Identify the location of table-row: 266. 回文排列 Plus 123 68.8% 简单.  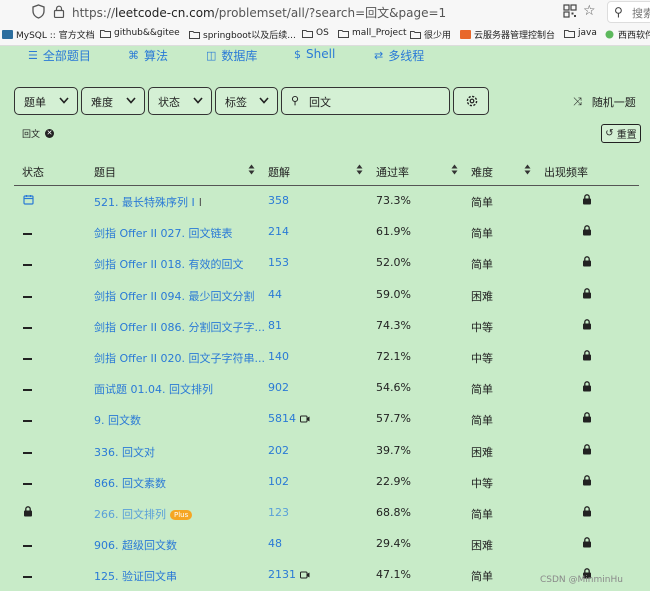
(325, 513).